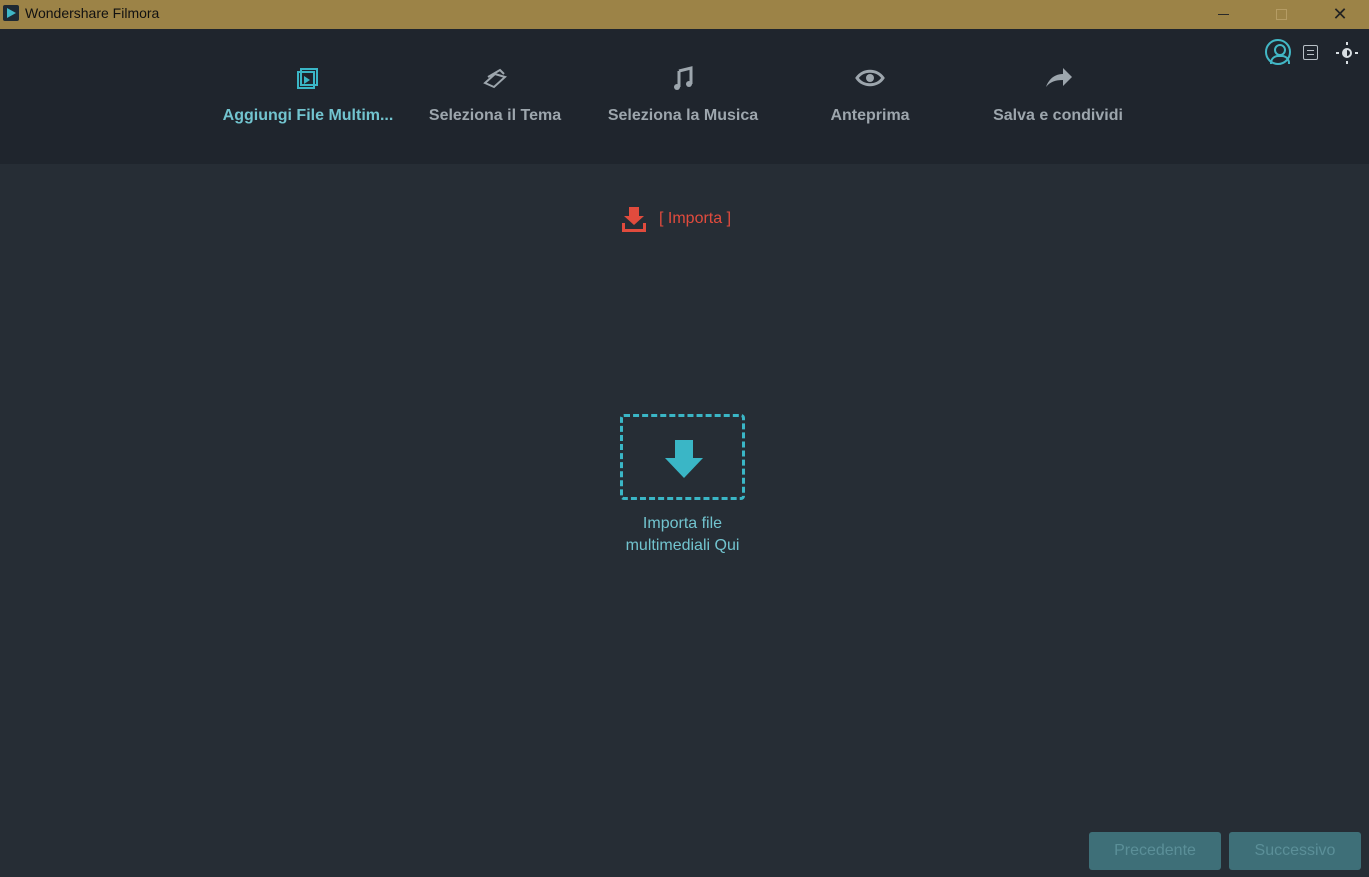 This screenshot has height=877, width=1369. Describe the element at coordinates (1347, 53) in the screenshot. I see `theme-core` at that location.